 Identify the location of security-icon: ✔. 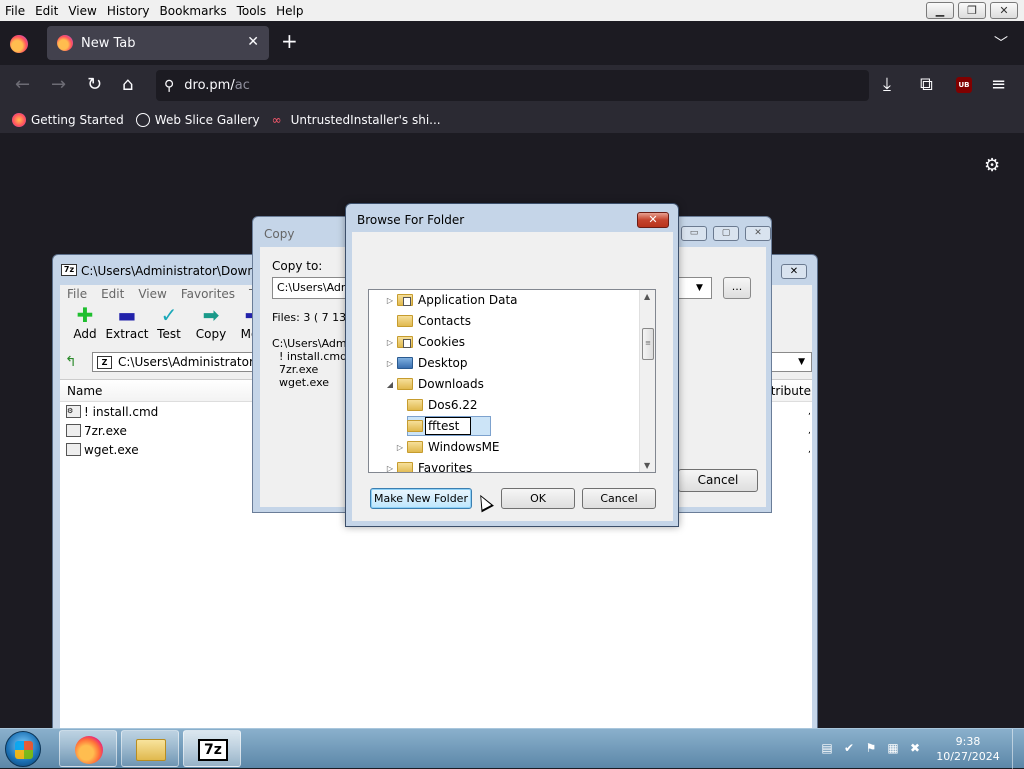
(849, 748).